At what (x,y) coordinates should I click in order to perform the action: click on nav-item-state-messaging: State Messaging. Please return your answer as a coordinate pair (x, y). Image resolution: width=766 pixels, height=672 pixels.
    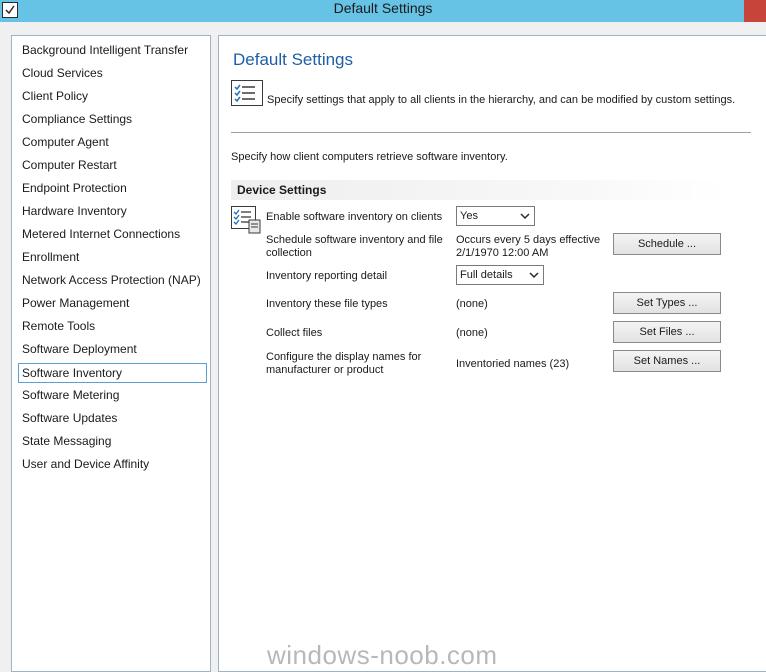
    Looking at the image, I should click on (66, 442).